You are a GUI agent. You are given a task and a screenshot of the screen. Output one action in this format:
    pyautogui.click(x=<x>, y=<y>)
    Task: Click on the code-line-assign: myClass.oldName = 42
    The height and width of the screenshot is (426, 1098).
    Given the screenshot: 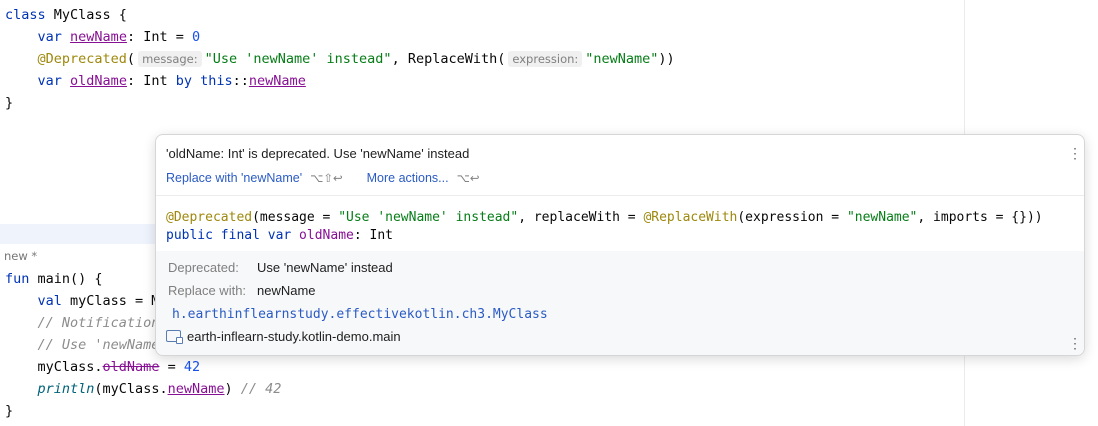 What is the action you would take?
    pyautogui.click(x=103, y=367)
    